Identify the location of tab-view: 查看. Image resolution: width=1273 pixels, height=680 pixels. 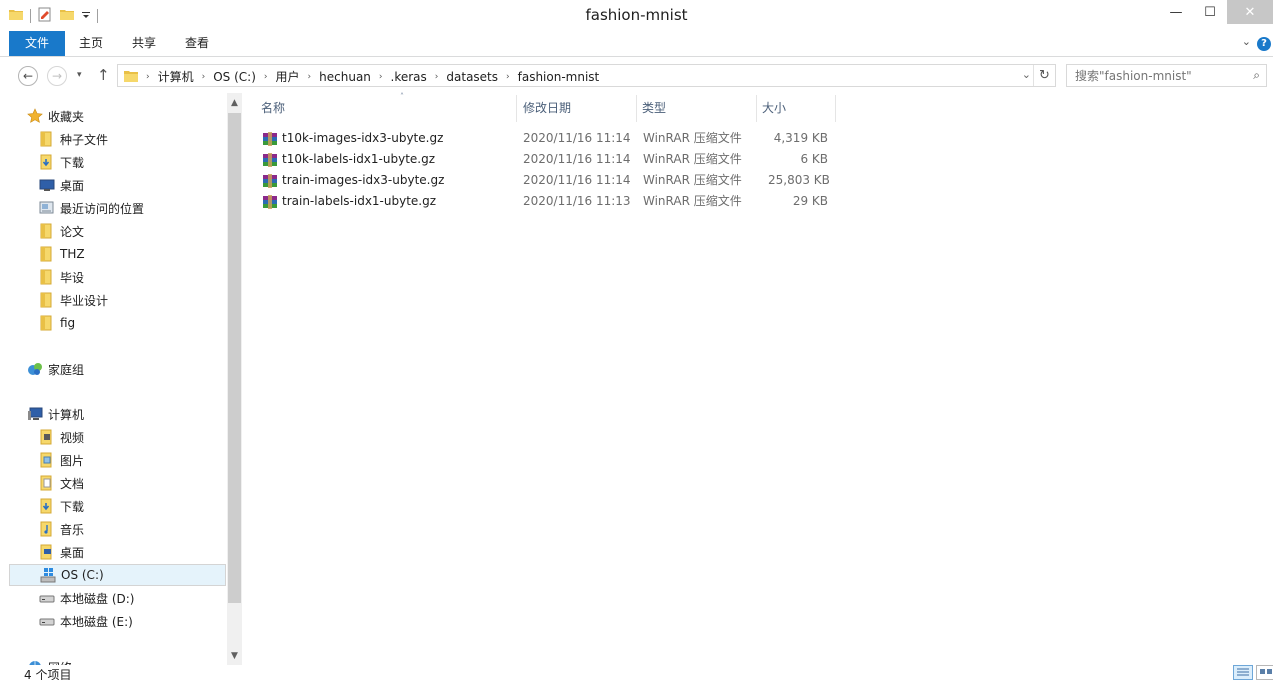
(197, 43).